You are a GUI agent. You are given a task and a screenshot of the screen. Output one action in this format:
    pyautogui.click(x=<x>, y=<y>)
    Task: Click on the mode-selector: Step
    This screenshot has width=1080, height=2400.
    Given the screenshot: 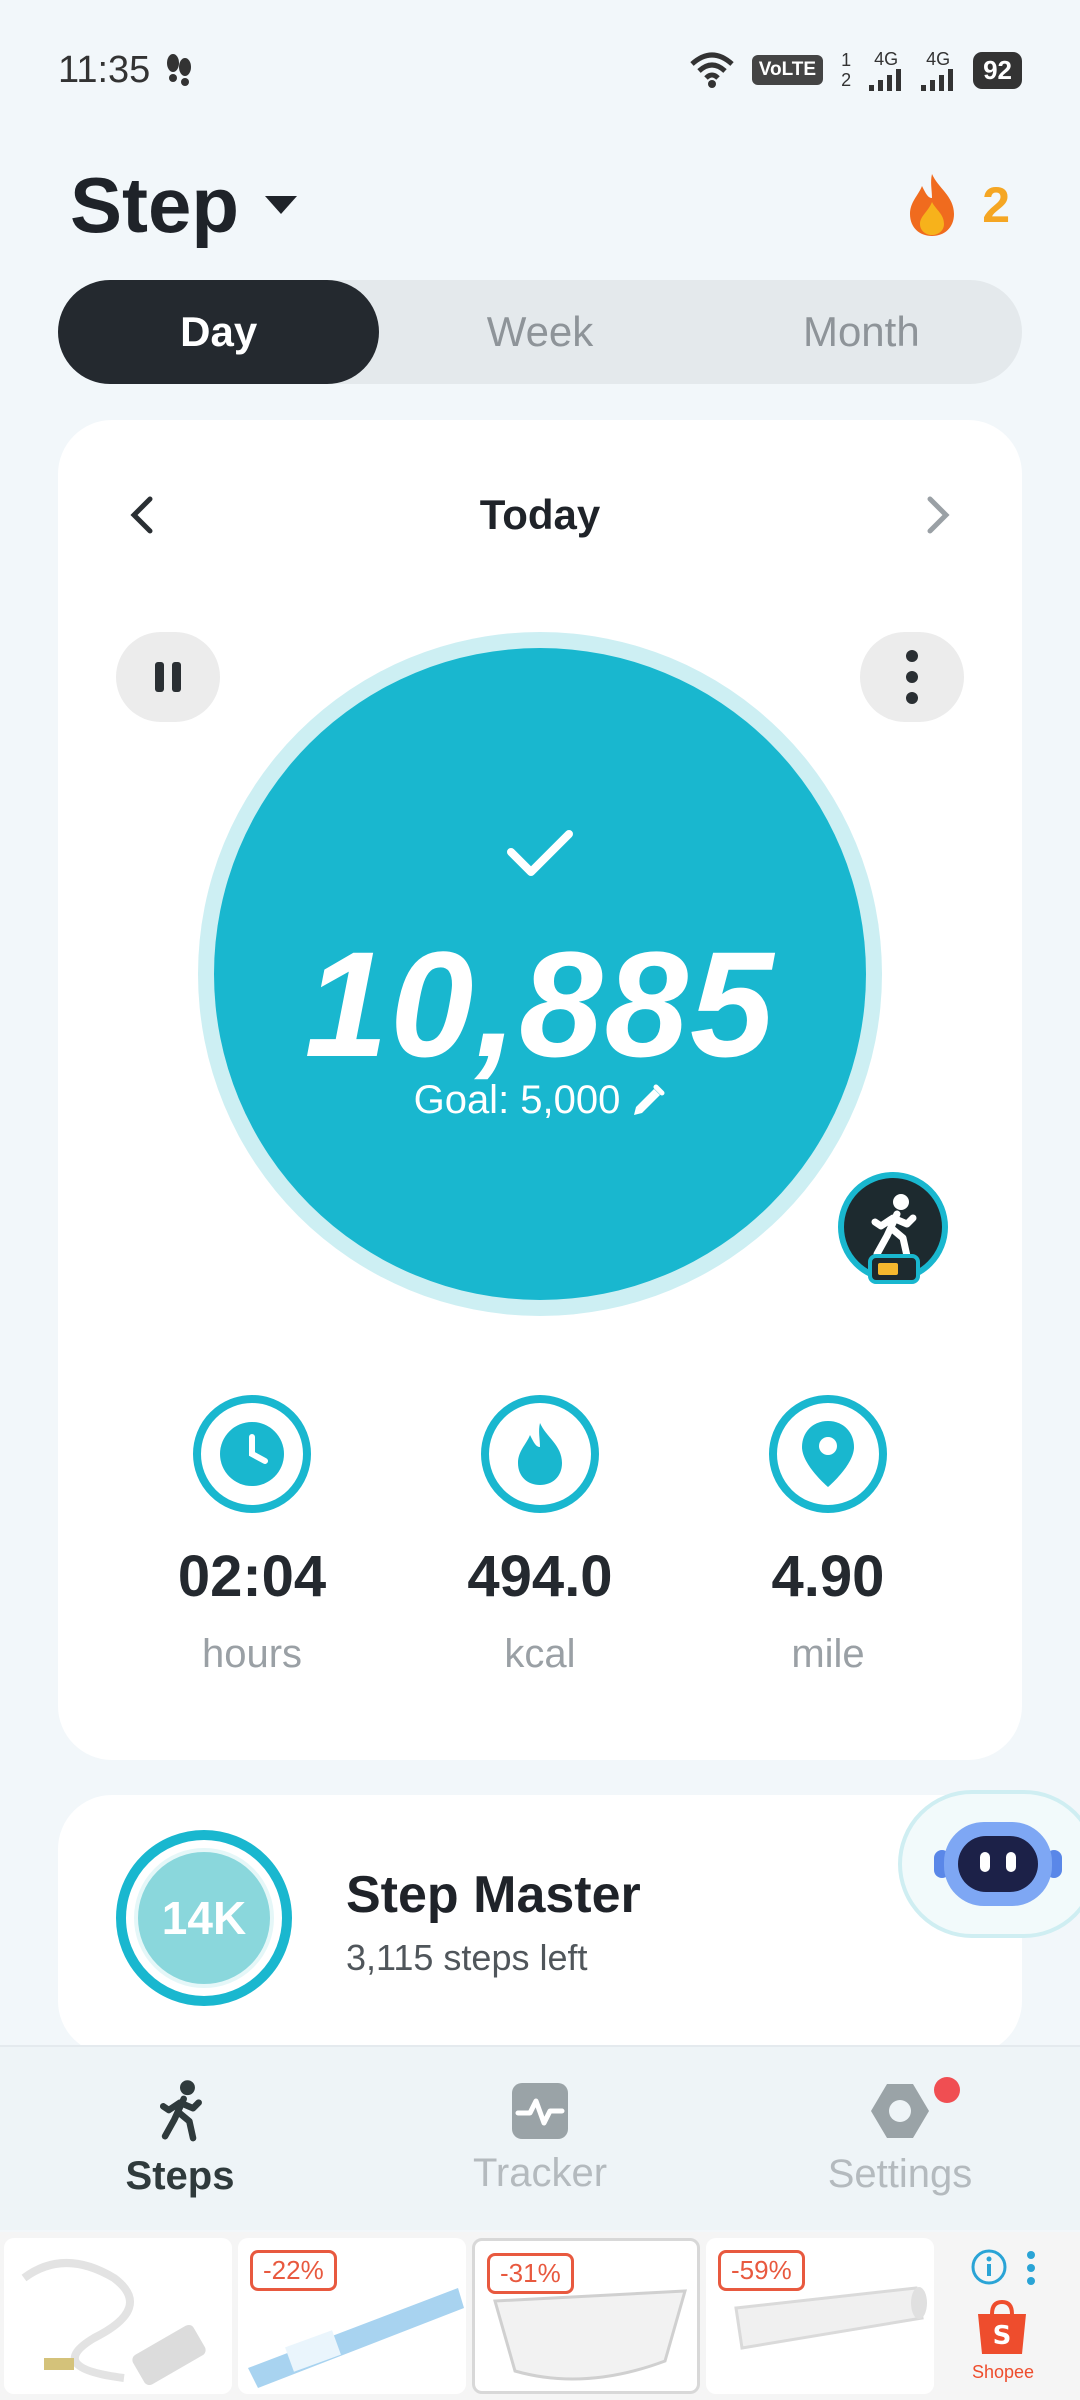 What is the action you would take?
    pyautogui.click(x=184, y=205)
    